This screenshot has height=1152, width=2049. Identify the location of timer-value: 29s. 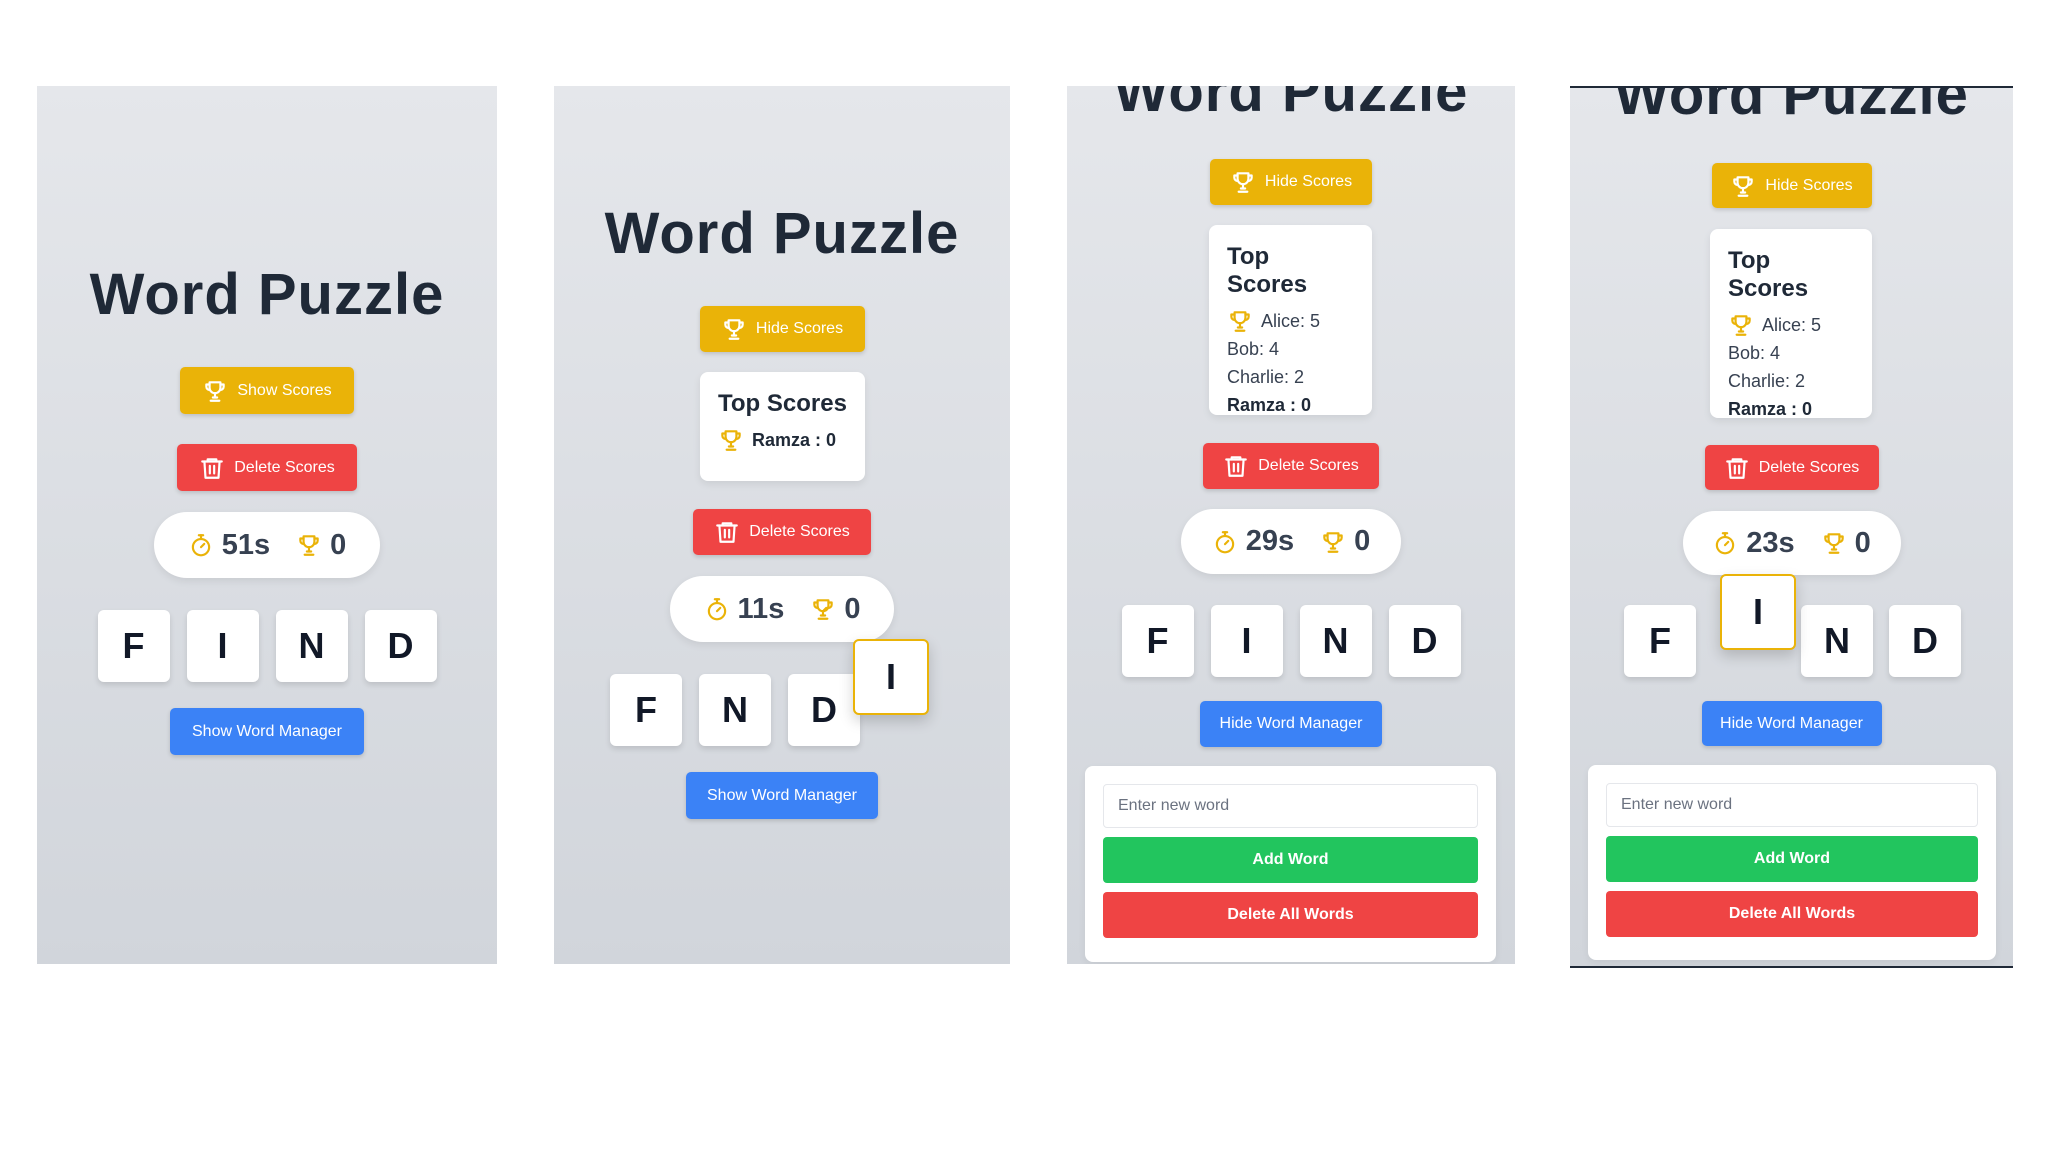
(1270, 541).